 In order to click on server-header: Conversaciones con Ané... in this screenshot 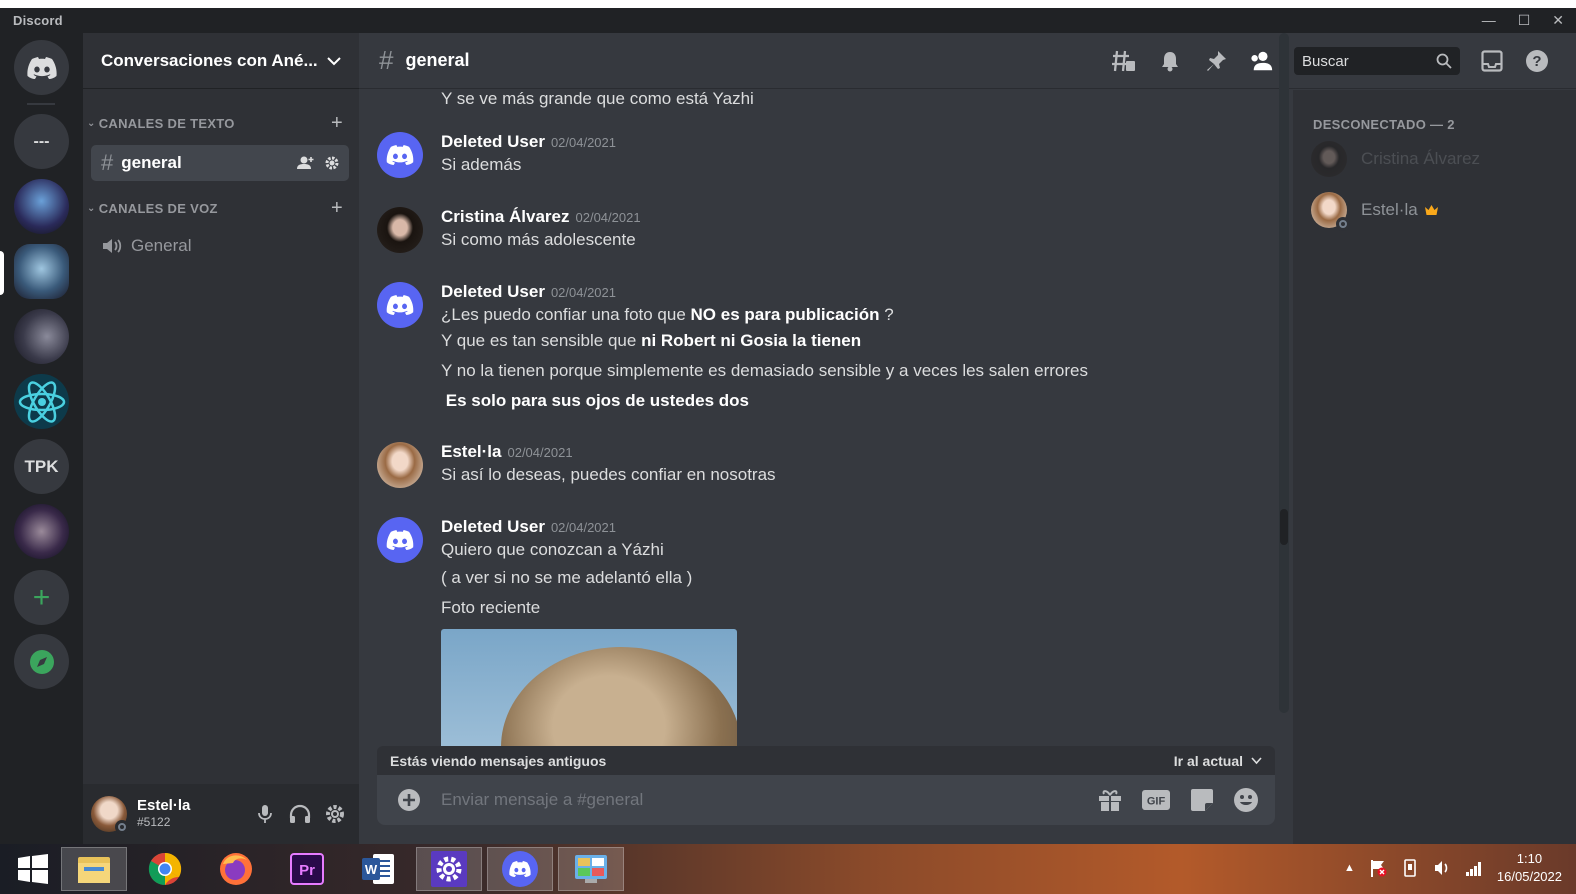, I will do `click(221, 61)`.